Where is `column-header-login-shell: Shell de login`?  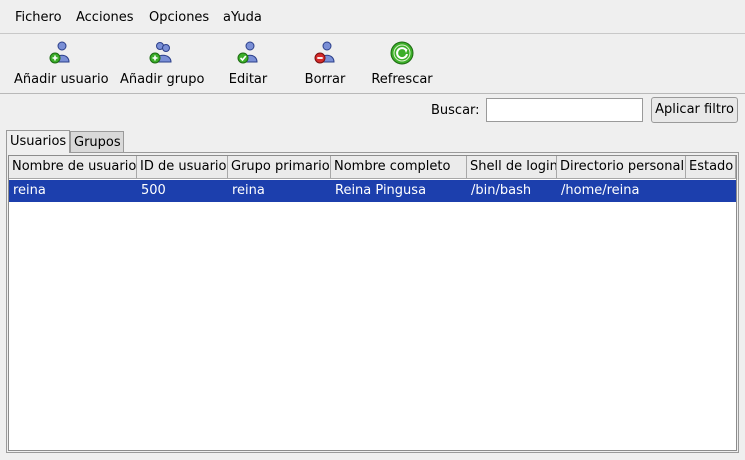 column-header-login-shell: Shell de login is located at coordinates (512, 167).